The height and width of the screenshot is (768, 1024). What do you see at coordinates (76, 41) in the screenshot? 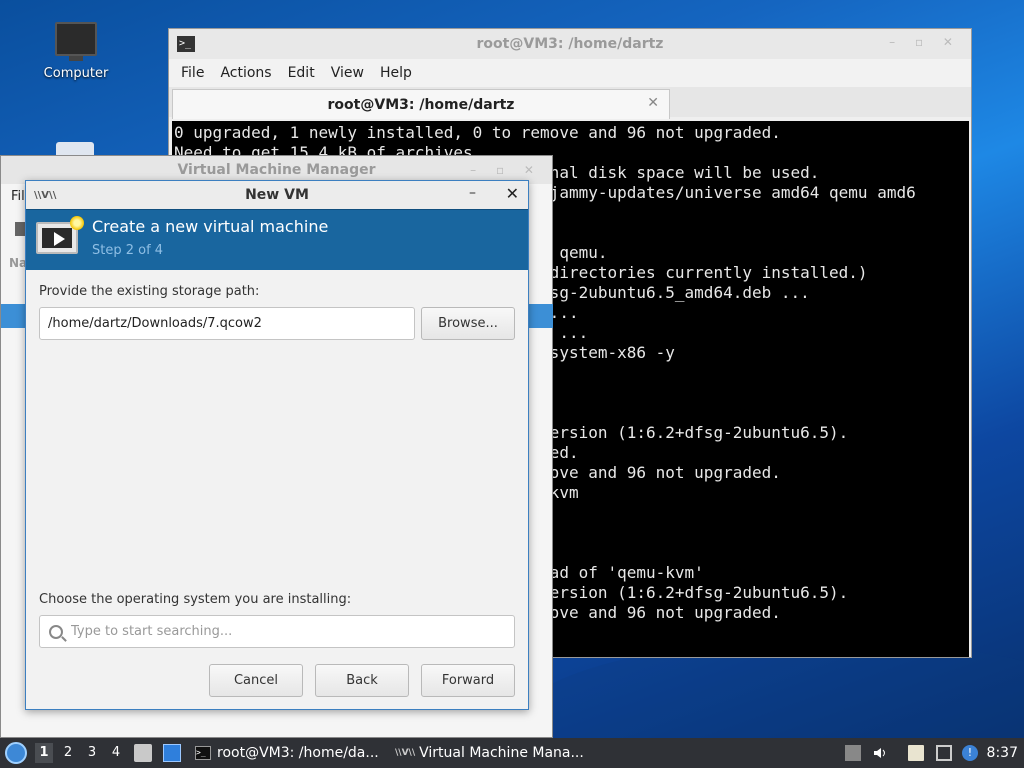
I see `computer-icon` at bounding box center [76, 41].